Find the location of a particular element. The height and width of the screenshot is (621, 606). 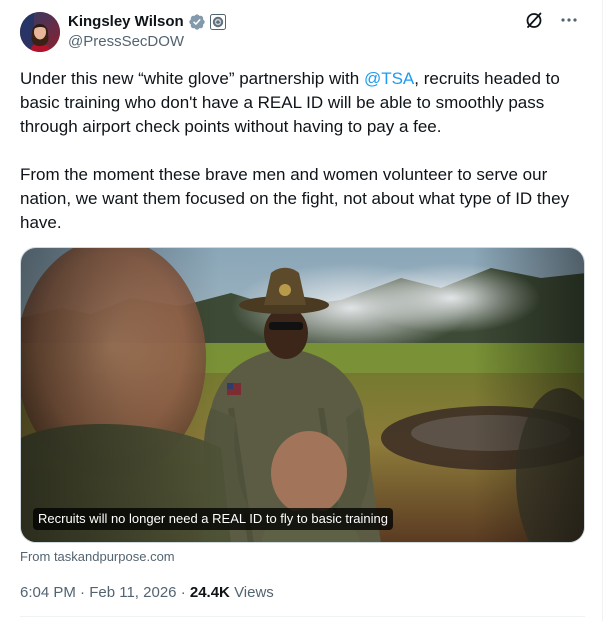

timestamp-time: 6:04 PM is located at coordinates (48, 592).